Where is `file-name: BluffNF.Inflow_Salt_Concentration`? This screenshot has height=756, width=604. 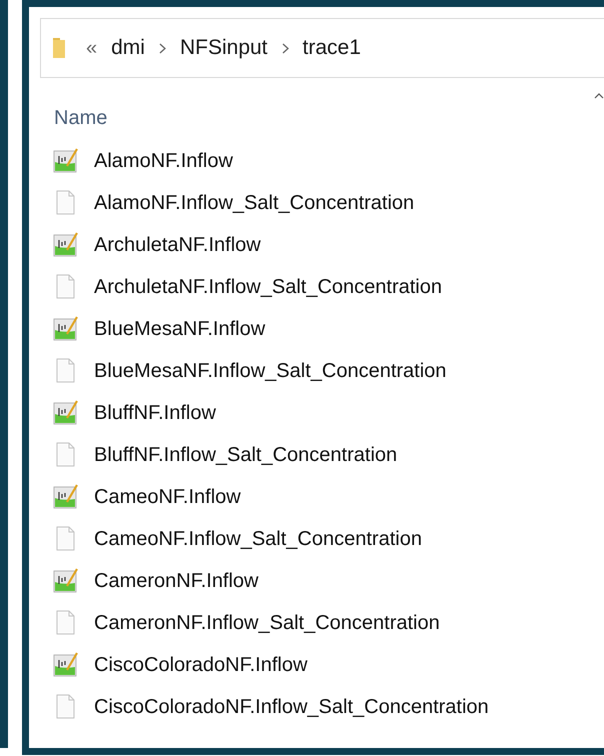 file-name: BluffNF.Inflow_Salt_Concentration is located at coordinates (246, 455).